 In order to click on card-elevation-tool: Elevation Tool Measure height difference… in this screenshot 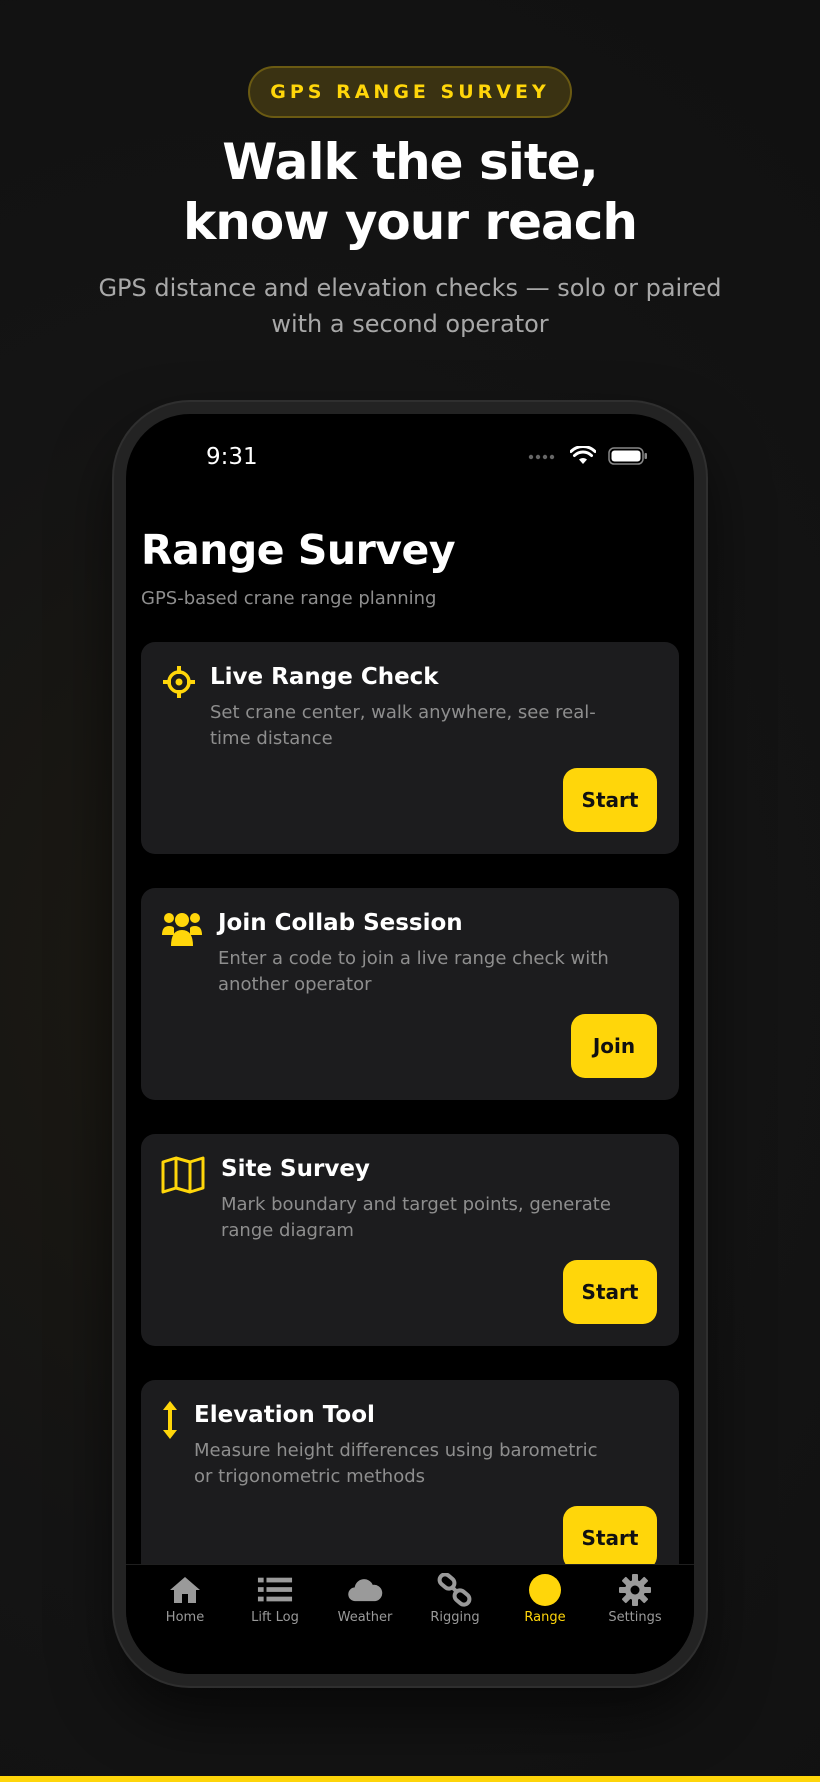, I will do `click(410, 1486)`.